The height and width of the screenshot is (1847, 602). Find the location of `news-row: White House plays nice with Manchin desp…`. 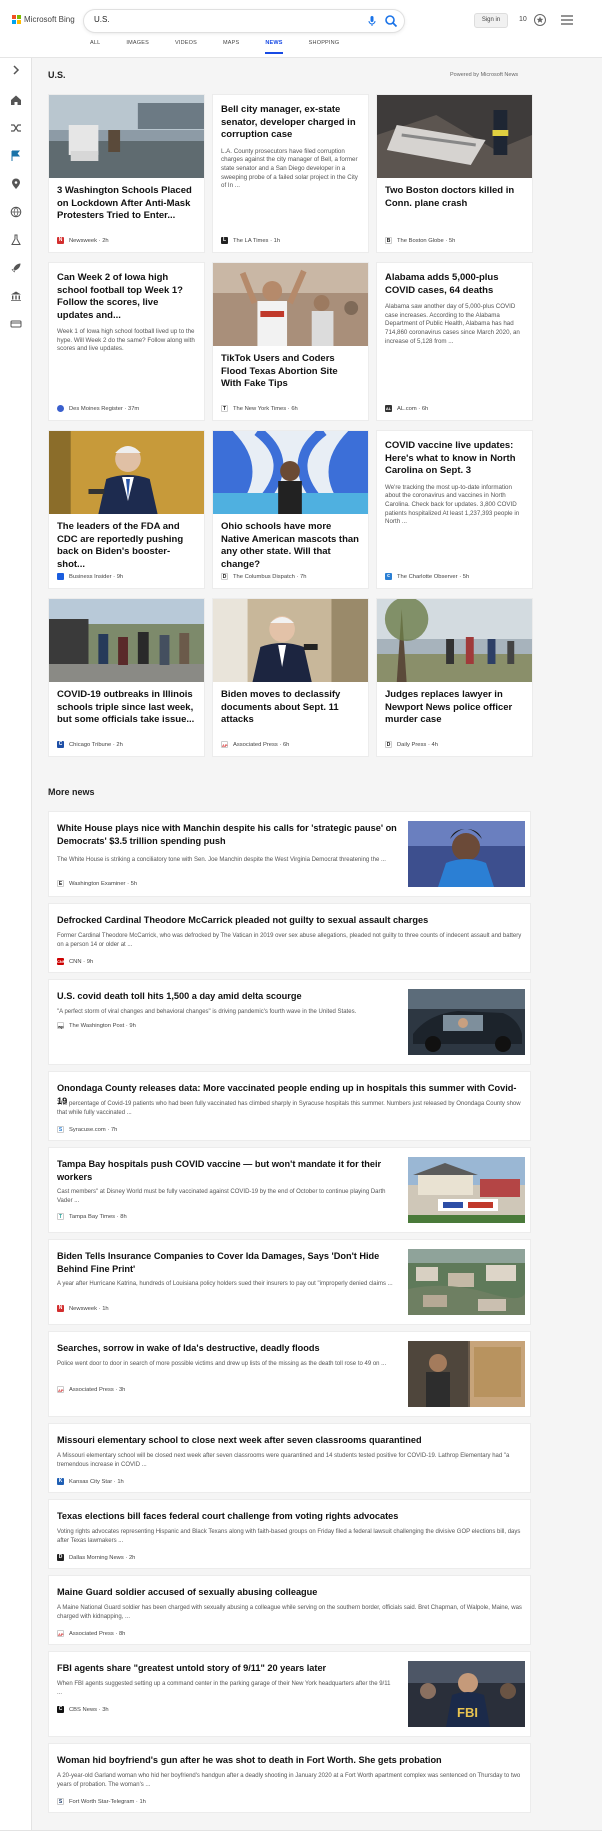

news-row: White House plays nice with Manchin desp… is located at coordinates (289, 854).